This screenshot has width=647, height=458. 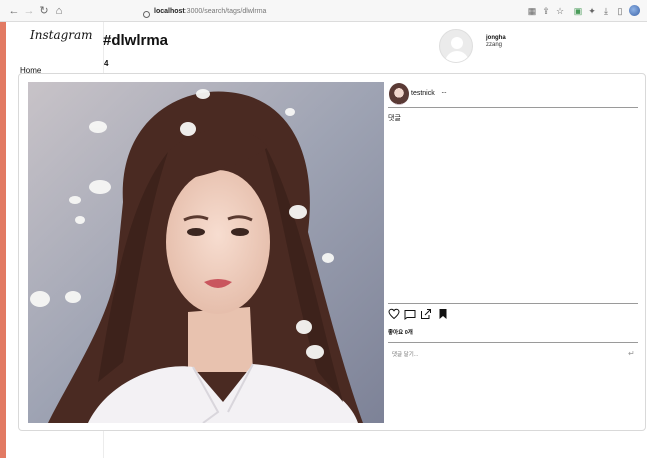 What do you see at coordinates (106, 63) in the screenshot?
I see `post-count: 4` at bounding box center [106, 63].